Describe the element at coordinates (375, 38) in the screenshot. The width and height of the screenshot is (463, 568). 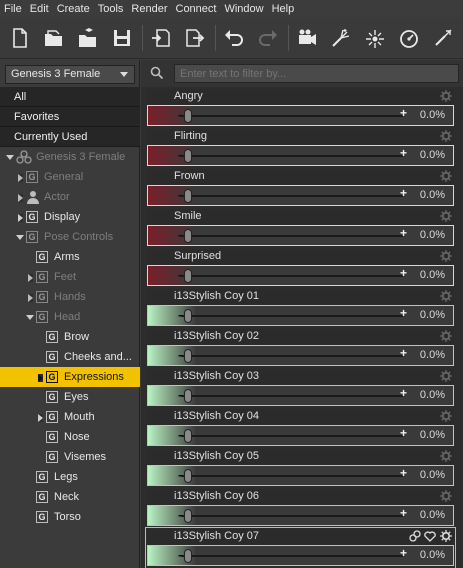
I see `point-light-icon` at that location.